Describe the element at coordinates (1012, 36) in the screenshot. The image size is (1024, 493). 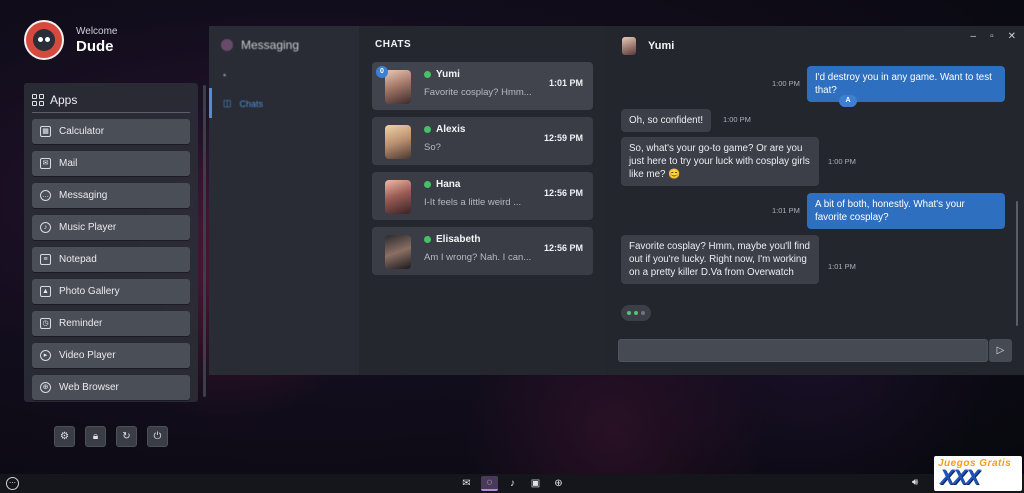
I see `close-icon: ✕` at that location.